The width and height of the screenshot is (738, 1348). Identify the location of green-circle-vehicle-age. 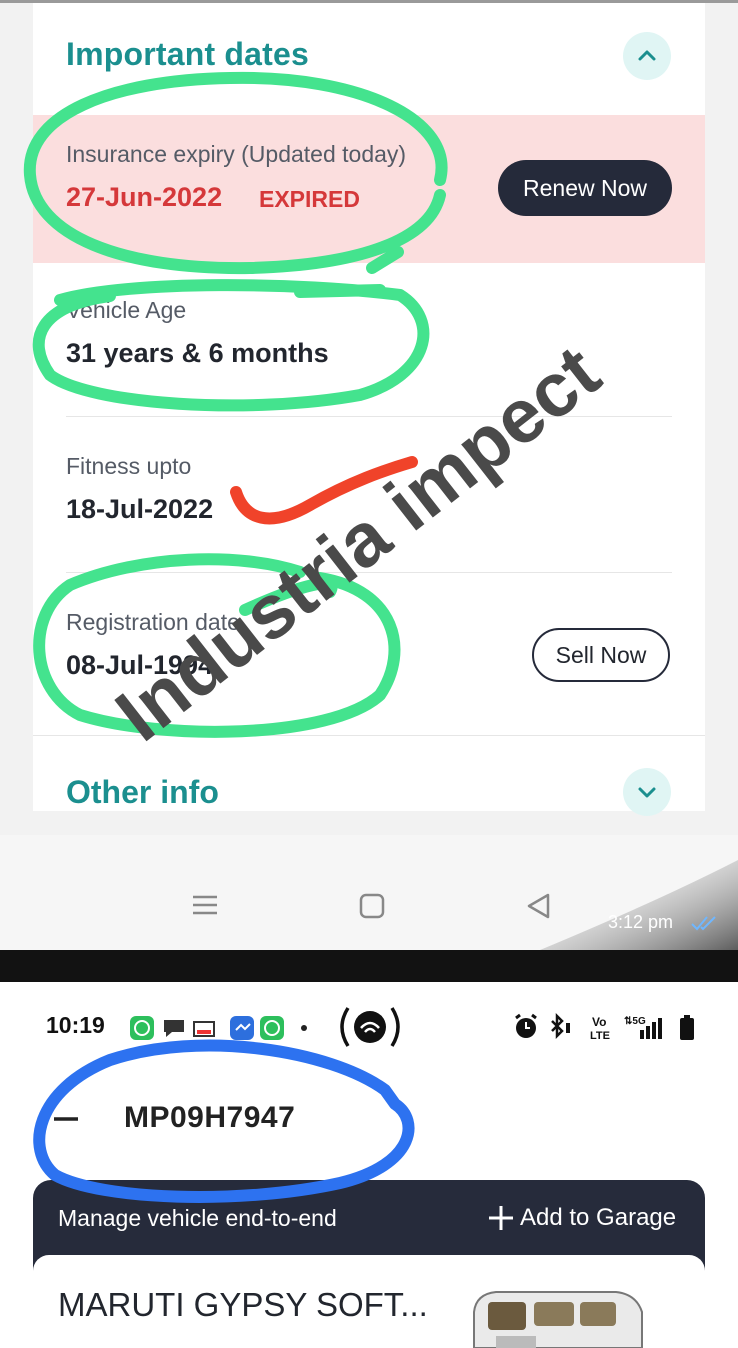
(231, 345).